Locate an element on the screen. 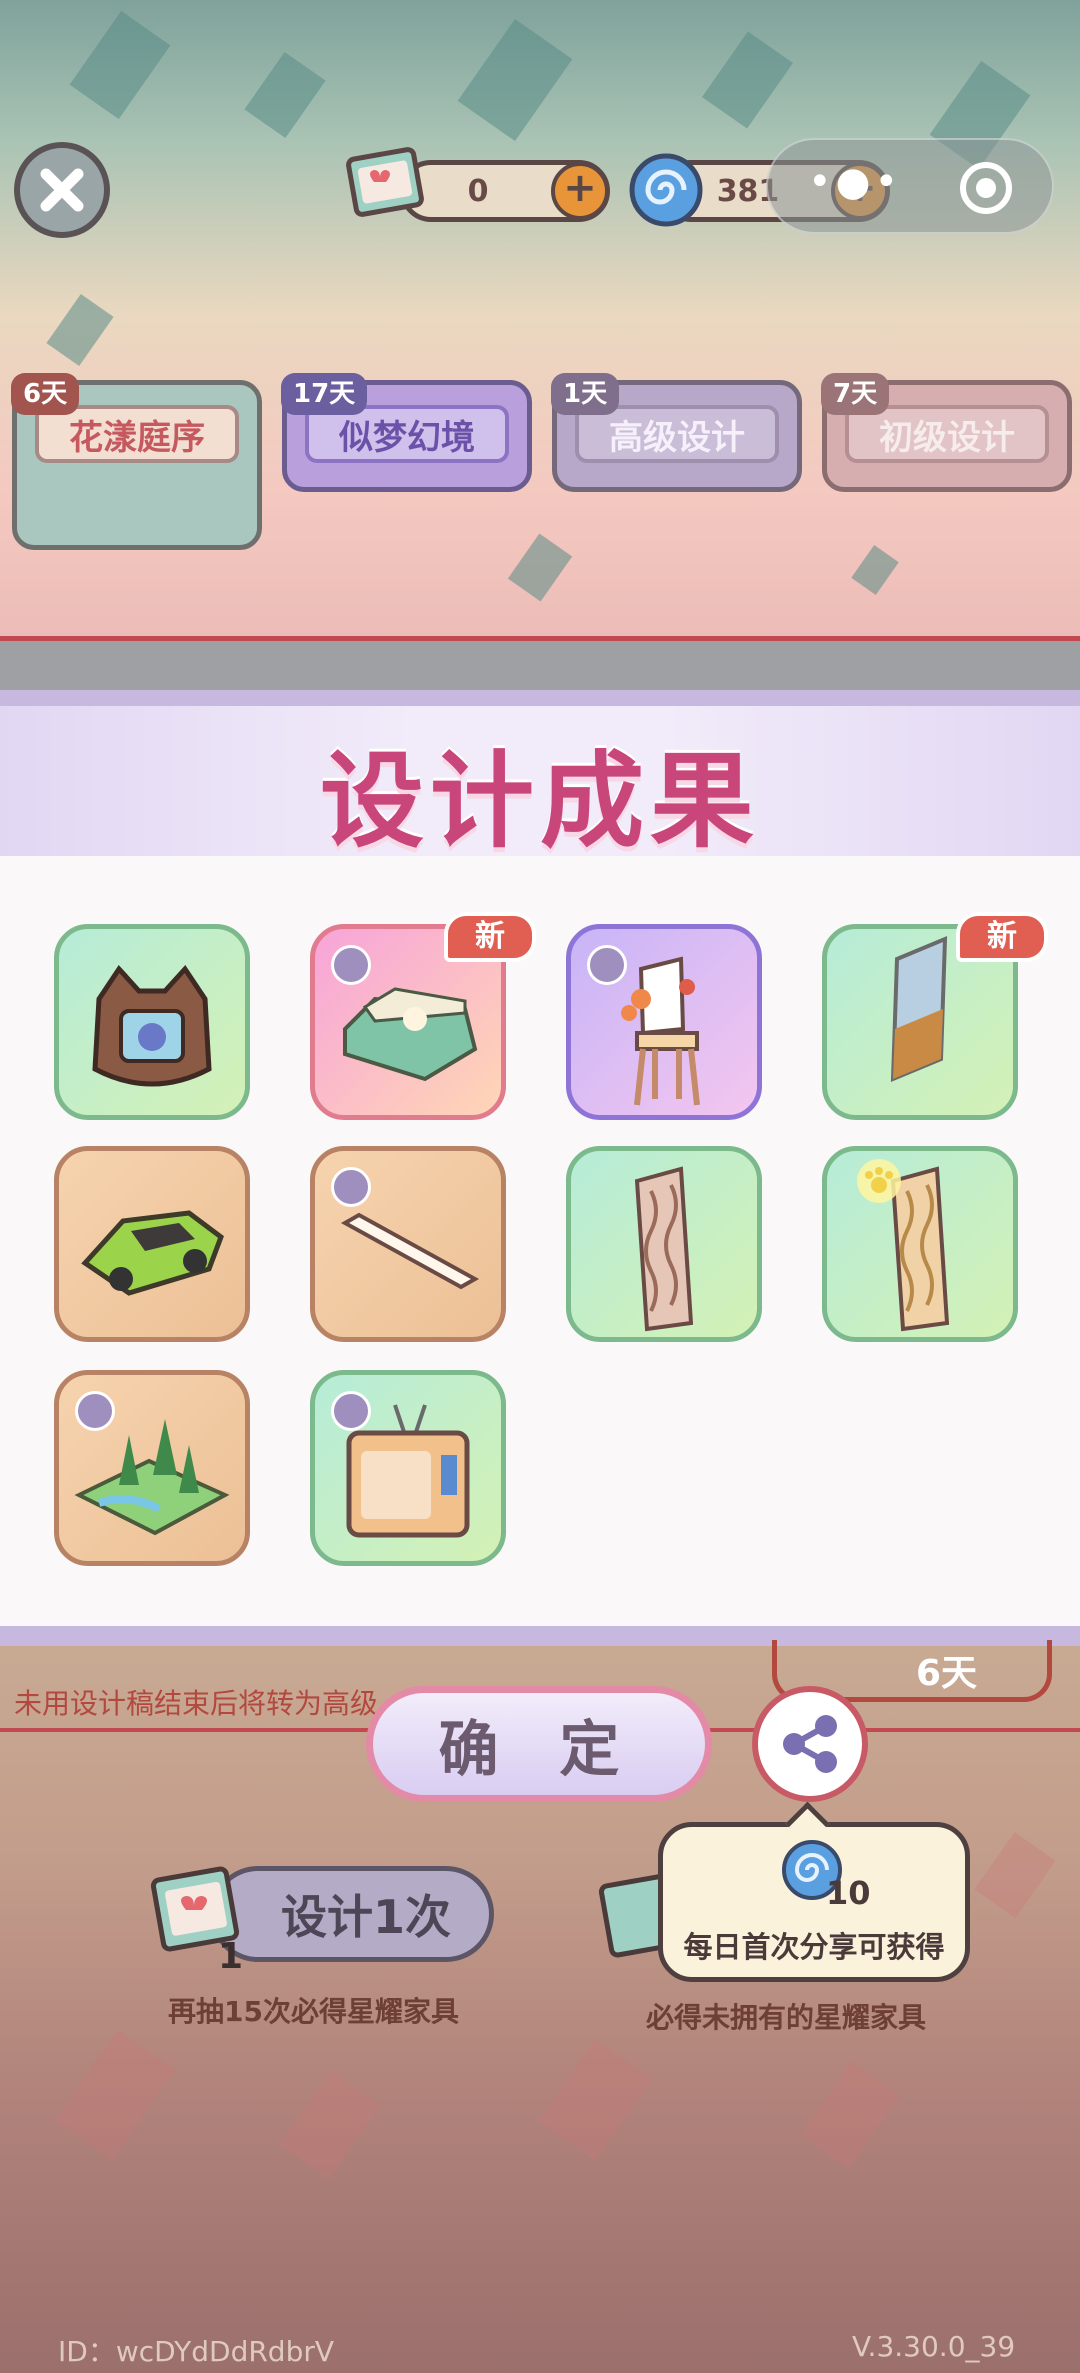 Image resolution: width=1080 pixels, height=2373 pixels. close-button is located at coordinates (62, 190).